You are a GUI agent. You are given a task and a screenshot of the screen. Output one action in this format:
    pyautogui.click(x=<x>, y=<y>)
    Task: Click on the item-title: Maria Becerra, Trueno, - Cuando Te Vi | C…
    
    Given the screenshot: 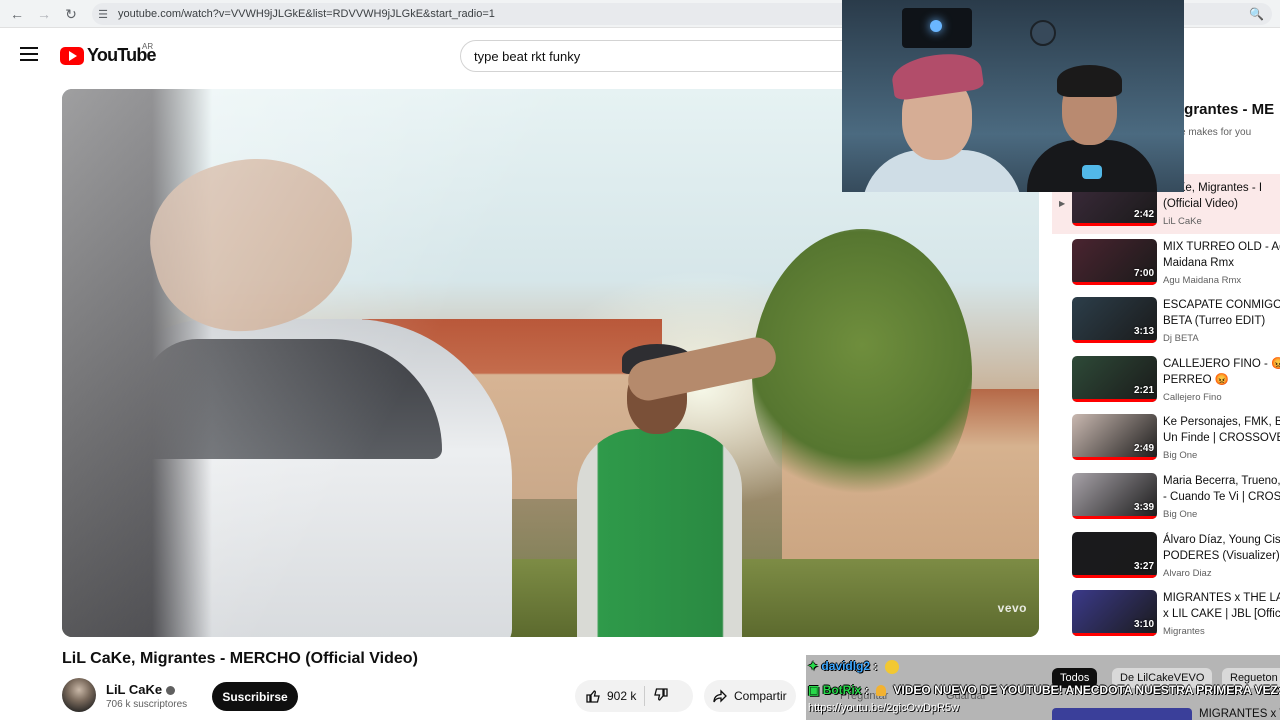 What is the action you would take?
    pyautogui.click(x=1221, y=489)
    